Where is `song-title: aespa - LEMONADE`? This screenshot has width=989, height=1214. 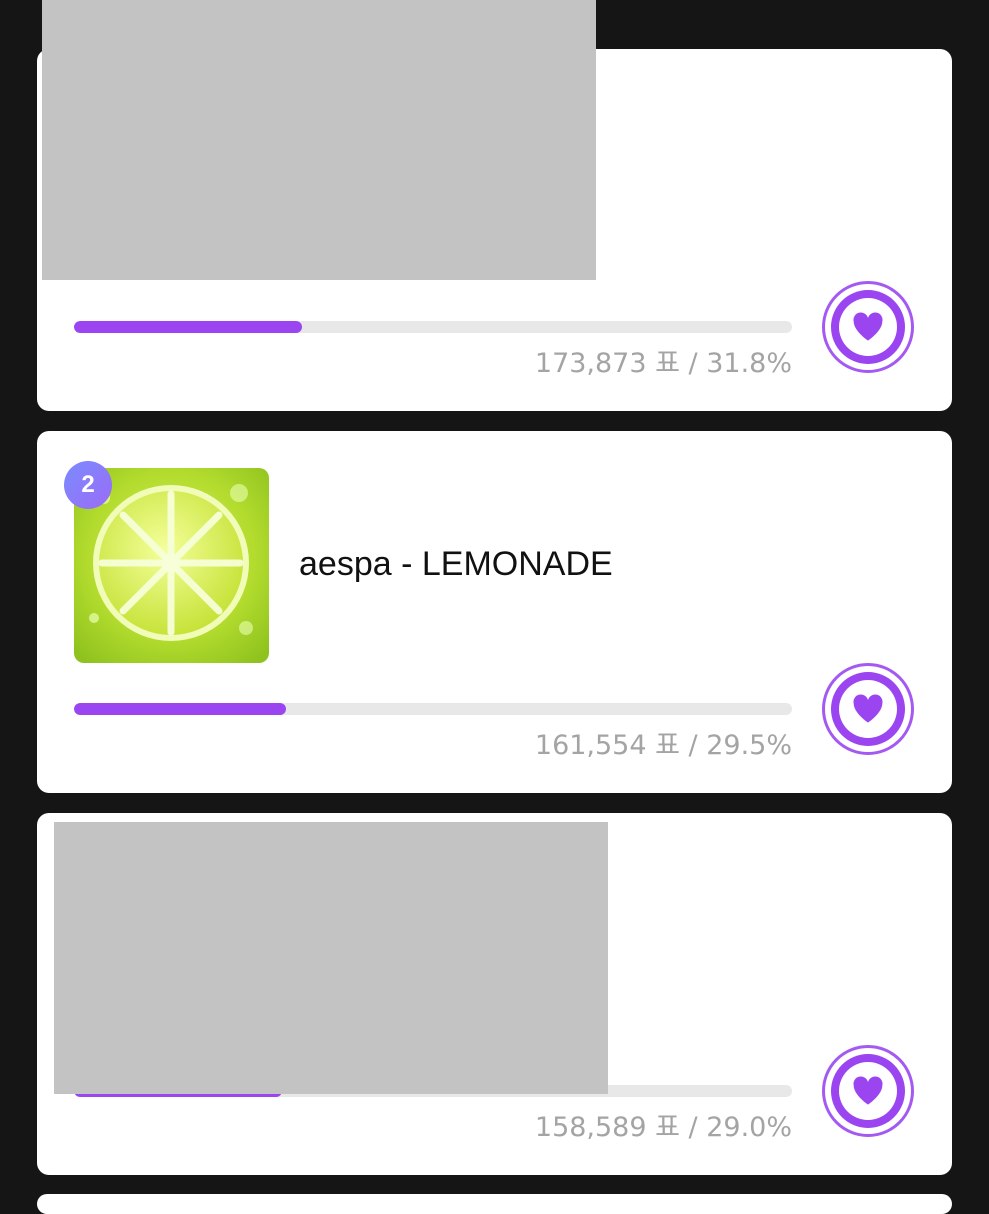
song-title: aespa - LEMONADE is located at coordinates (456, 564).